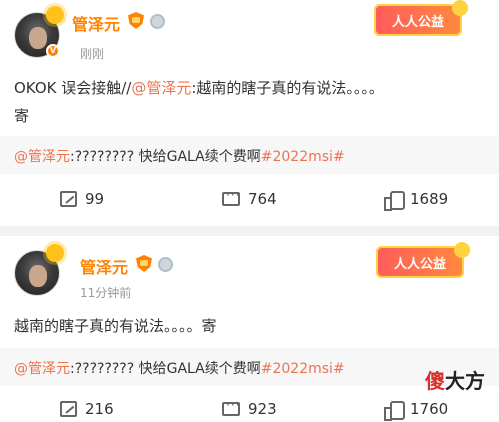 This screenshot has height=422, width=499. Describe the element at coordinates (249, 198) in the screenshot. I see `comment-button: 764` at that location.